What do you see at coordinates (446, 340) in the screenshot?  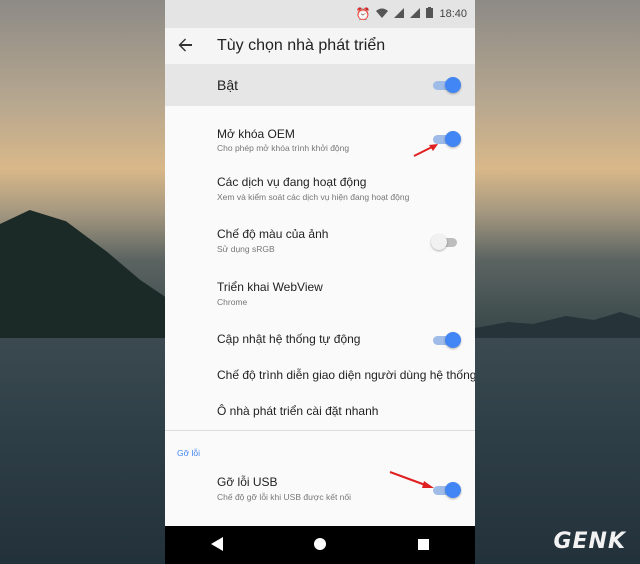 I see `auto-update-toggle` at bounding box center [446, 340].